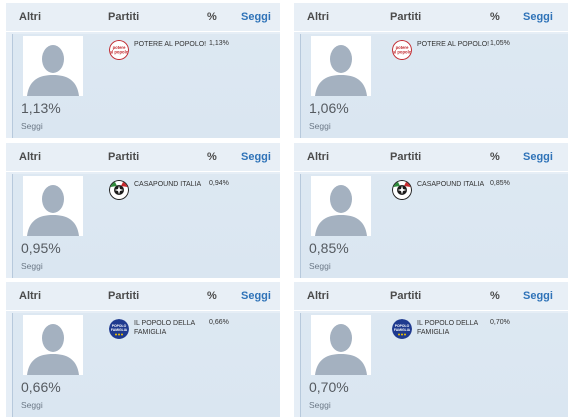 The width and height of the screenshot is (569, 420). What do you see at coordinates (41, 387) in the screenshot?
I see `candidate-percent: 0,66%` at bounding box center [41, 387].